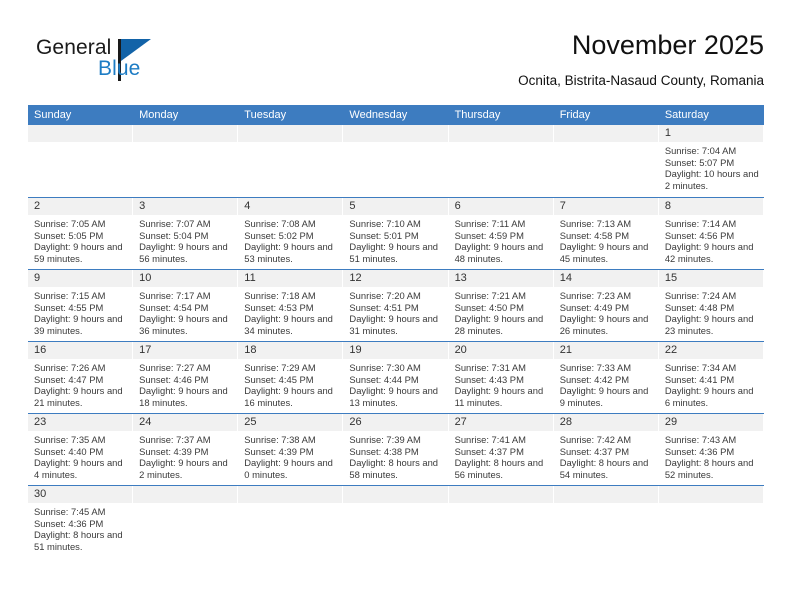 This screenshot has width=792, height=612. I want to click on sunset-time: Sunset: 4:56 PM, so click(699, 235).